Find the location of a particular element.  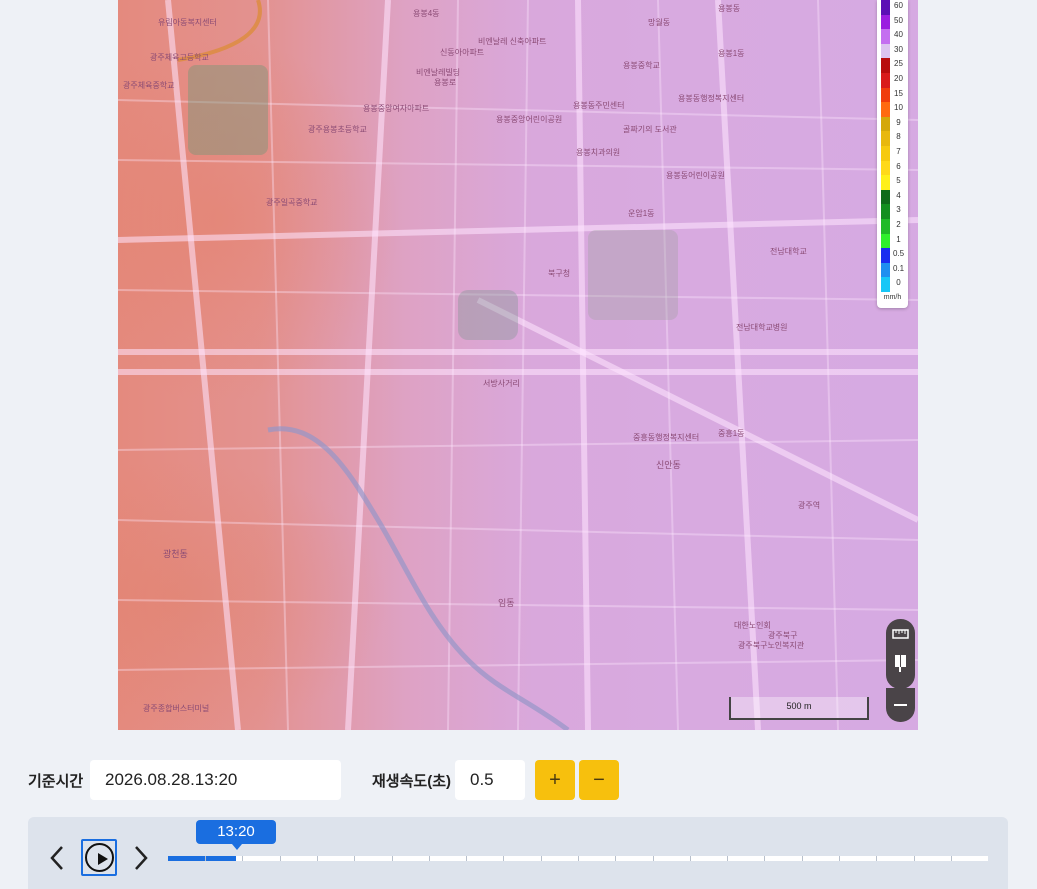

legend-item: 30 is located at coordinates (893, 51).